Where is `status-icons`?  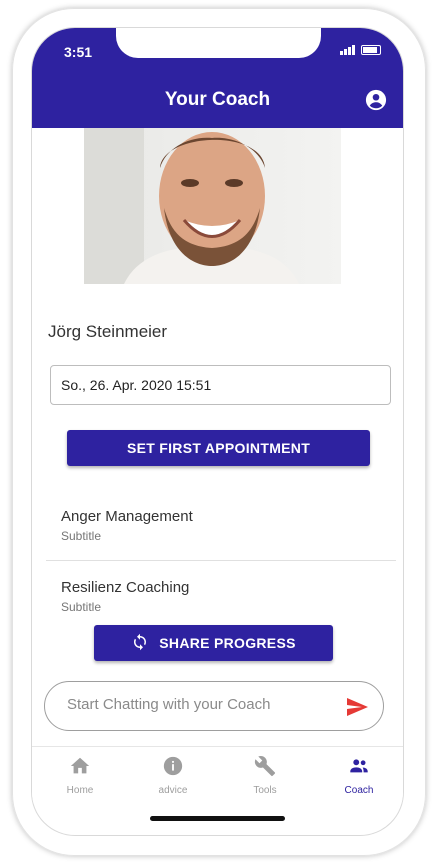 status-icons is located at coordinates (360, 49).